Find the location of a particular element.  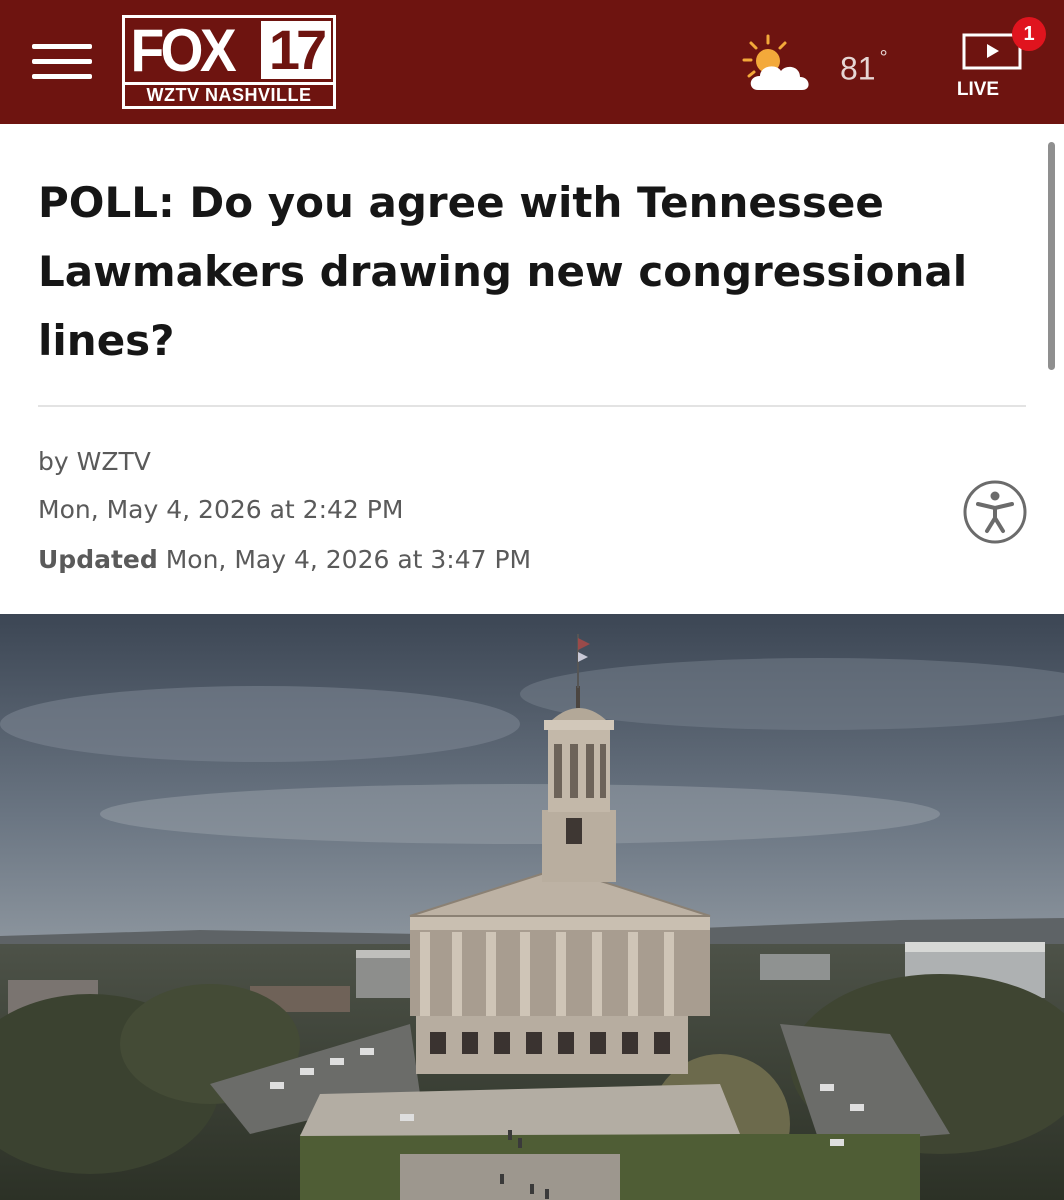

logo-subtitle: WZTV NASHVILLE is located at coordinates (229, 94).